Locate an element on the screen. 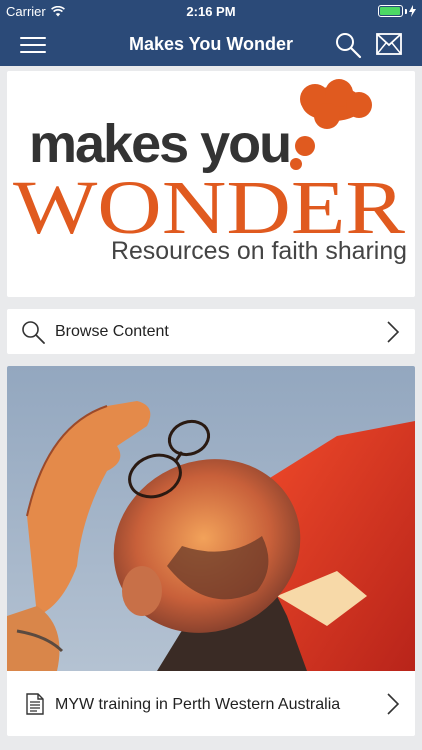 The image size is (422, 750). battery-tip is located at coordinates (406, 11).